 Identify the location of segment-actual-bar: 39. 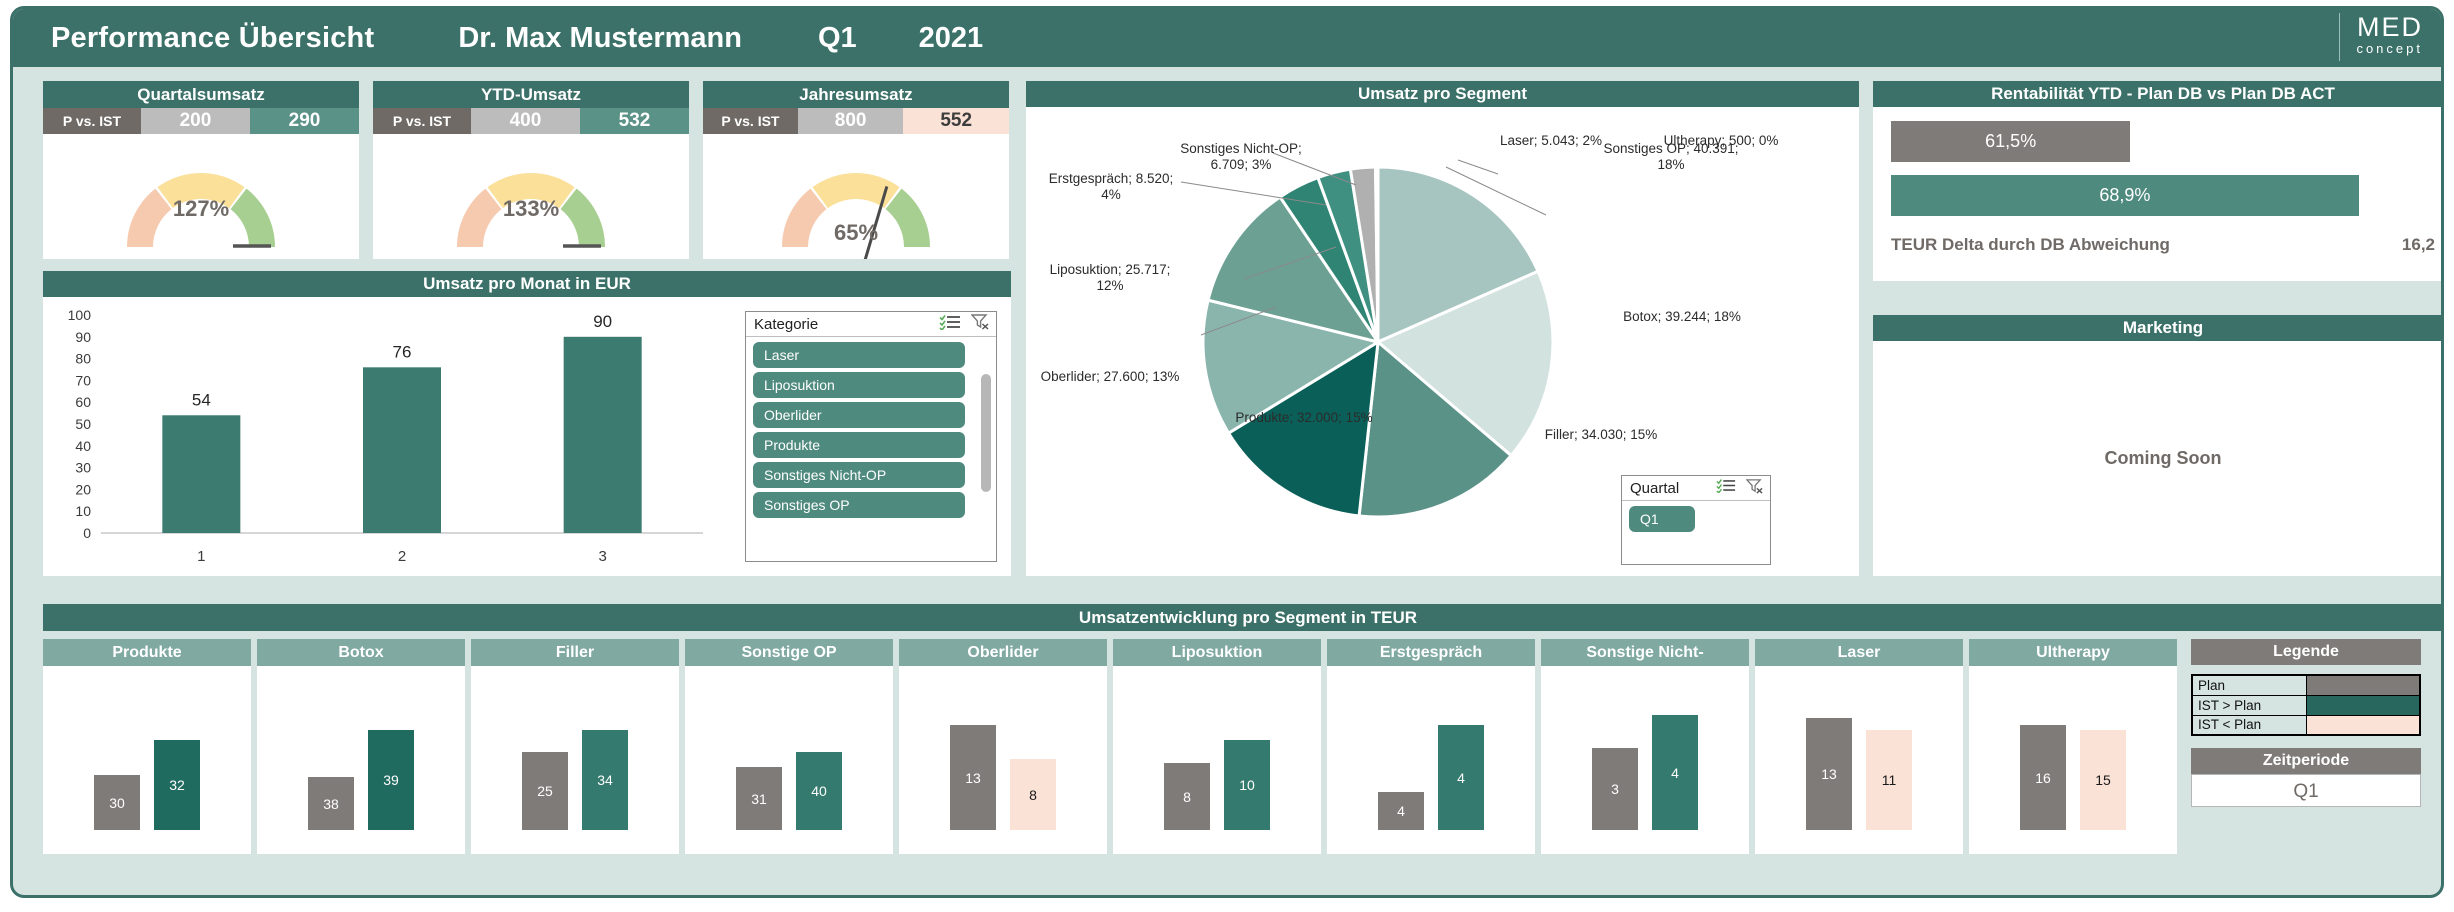
(391, 780).